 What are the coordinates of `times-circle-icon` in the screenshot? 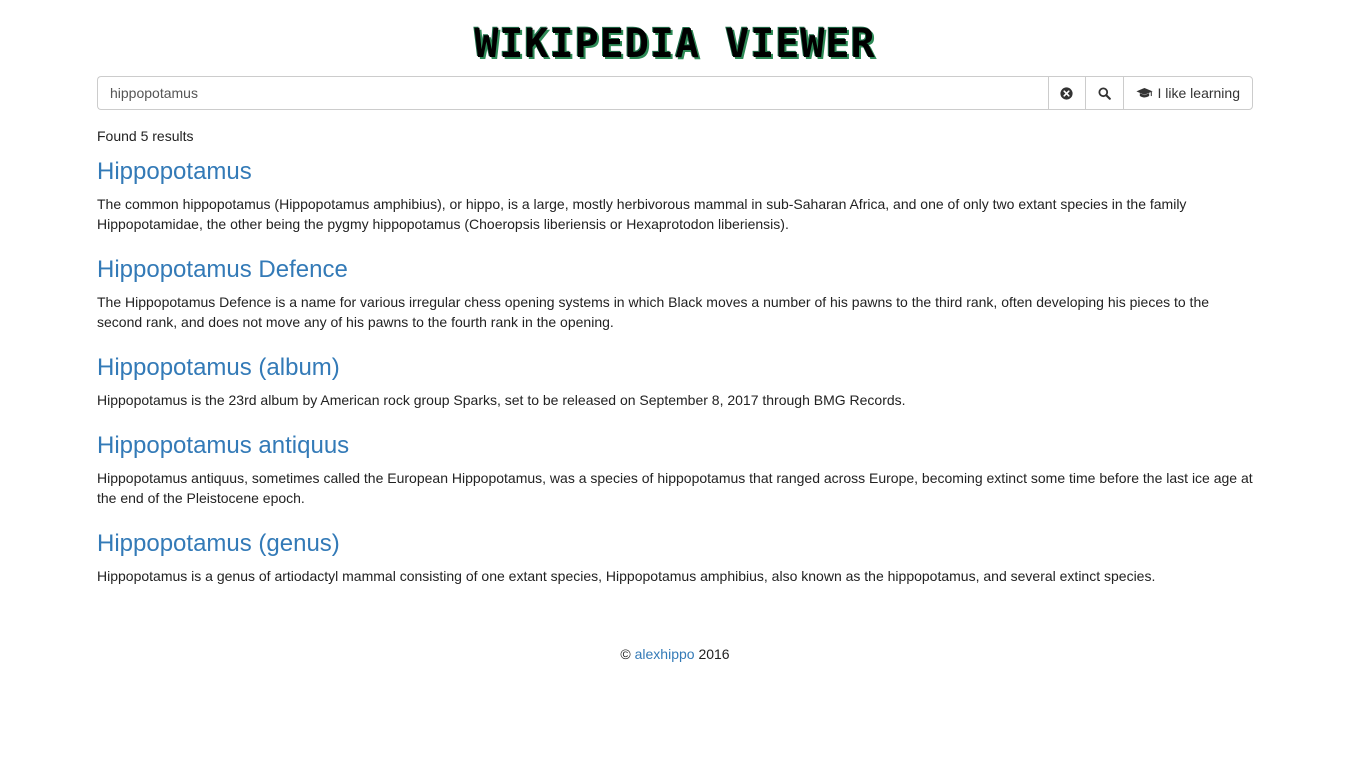 It's located at (1066, 93).